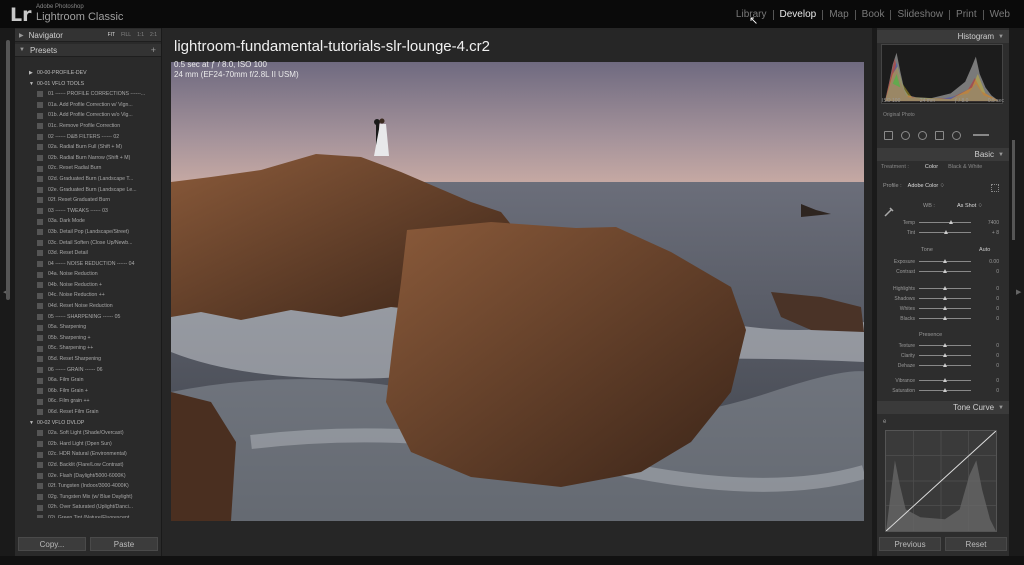 This screenshot has height=565, width=1024. I want to click on crop-tool-icon, so click(888, 135).